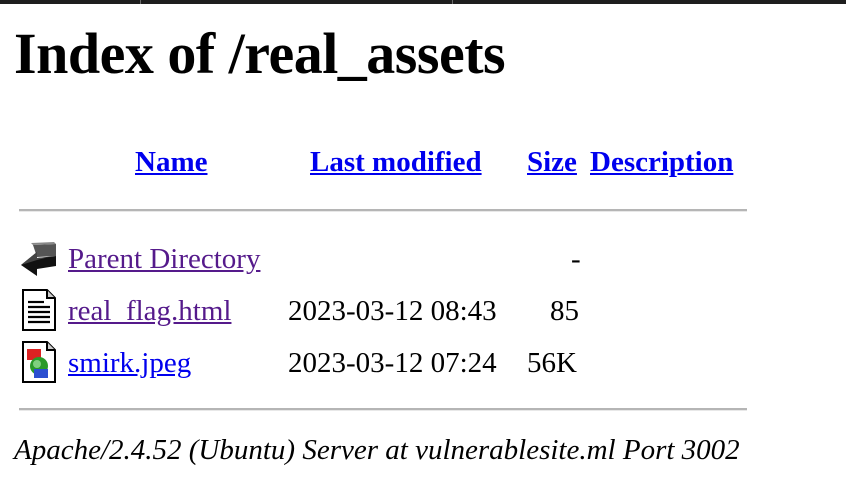 The height and width of the screenshot is (496, 846). I want to click on file-size: 56K, so click(552, 363).